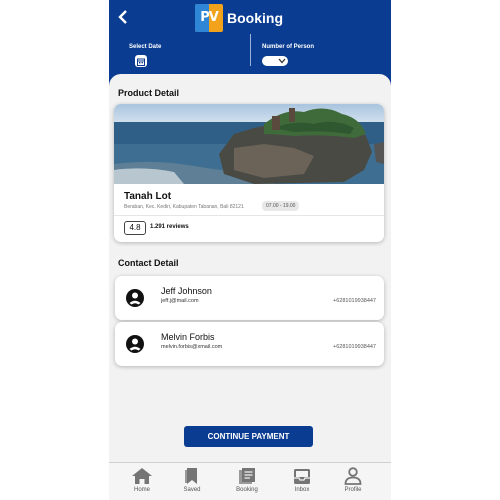  Describe the element at coordinates (249, 144) in the screenshot. I see `product-image` at that location.